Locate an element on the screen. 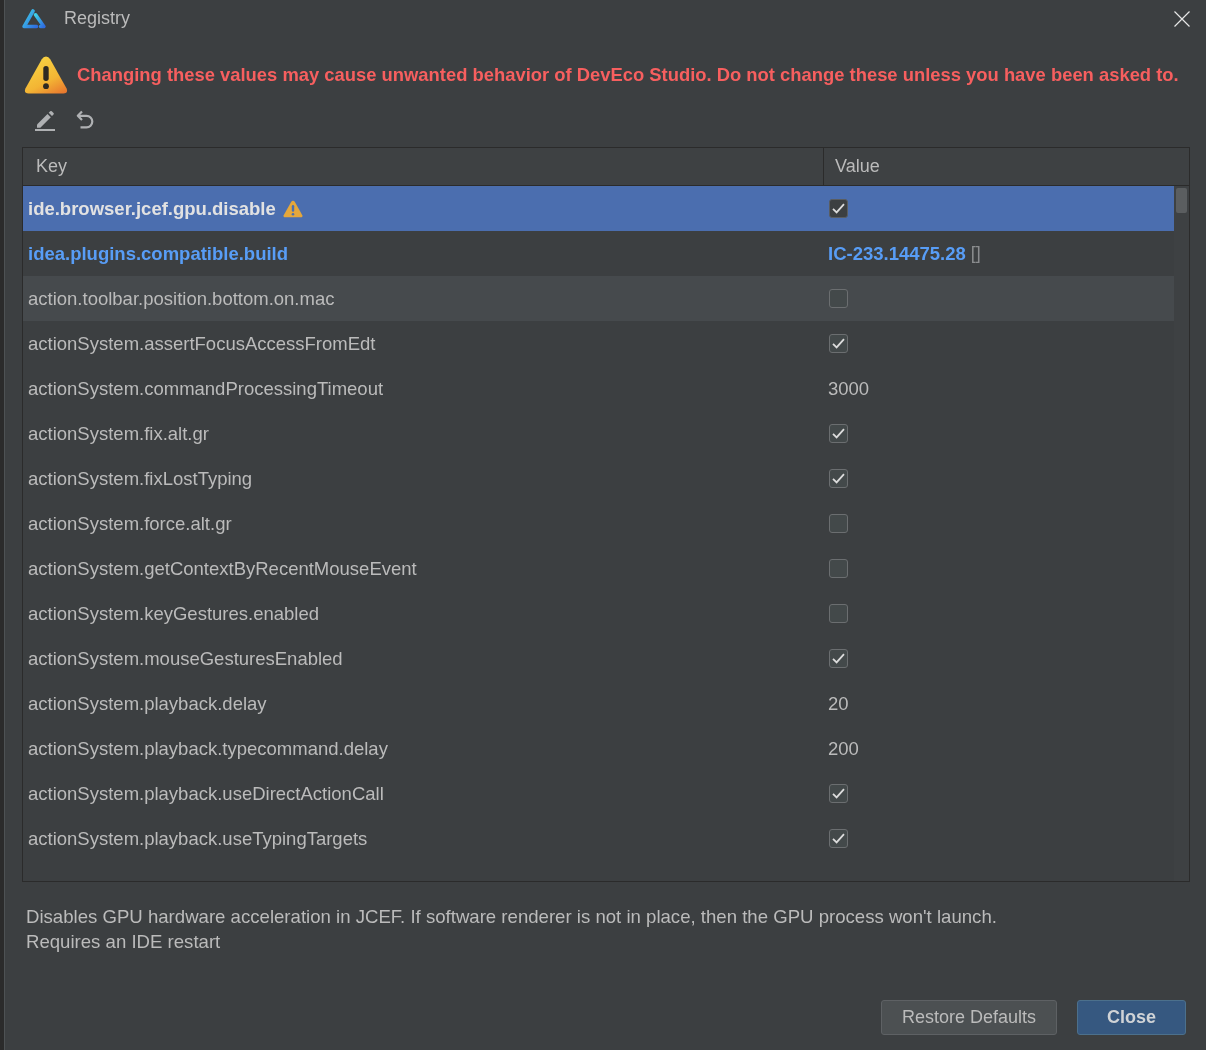 This screenshot has width=1206, height=1050. column-header: Key is located at coordinates (423, 166).